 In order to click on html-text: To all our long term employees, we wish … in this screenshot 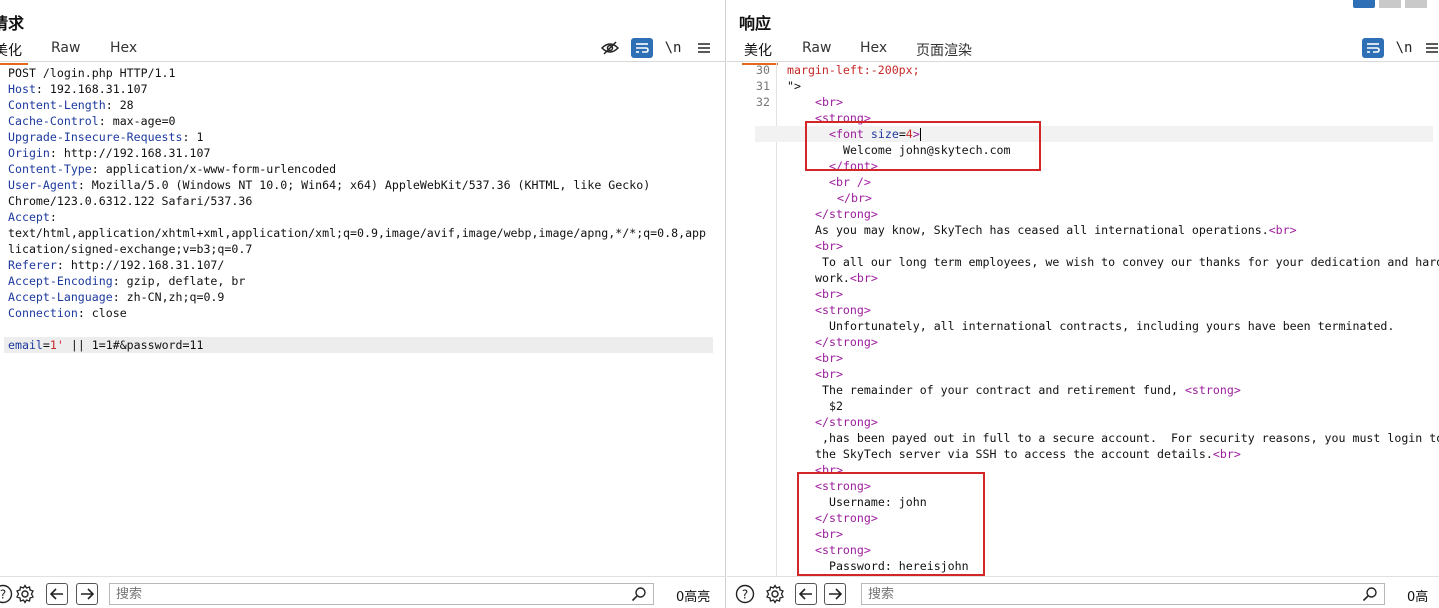, I will do `click(1127, 262)`.